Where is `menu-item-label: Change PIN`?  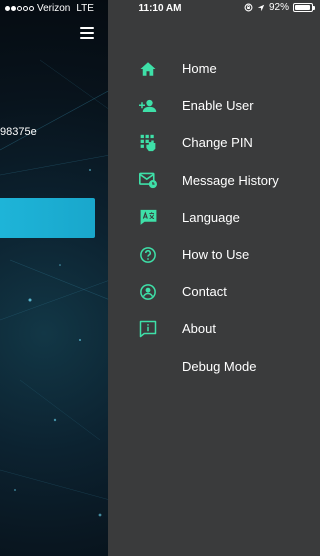 menu-item-label: Change PIN is located at coordinates (217, 143).